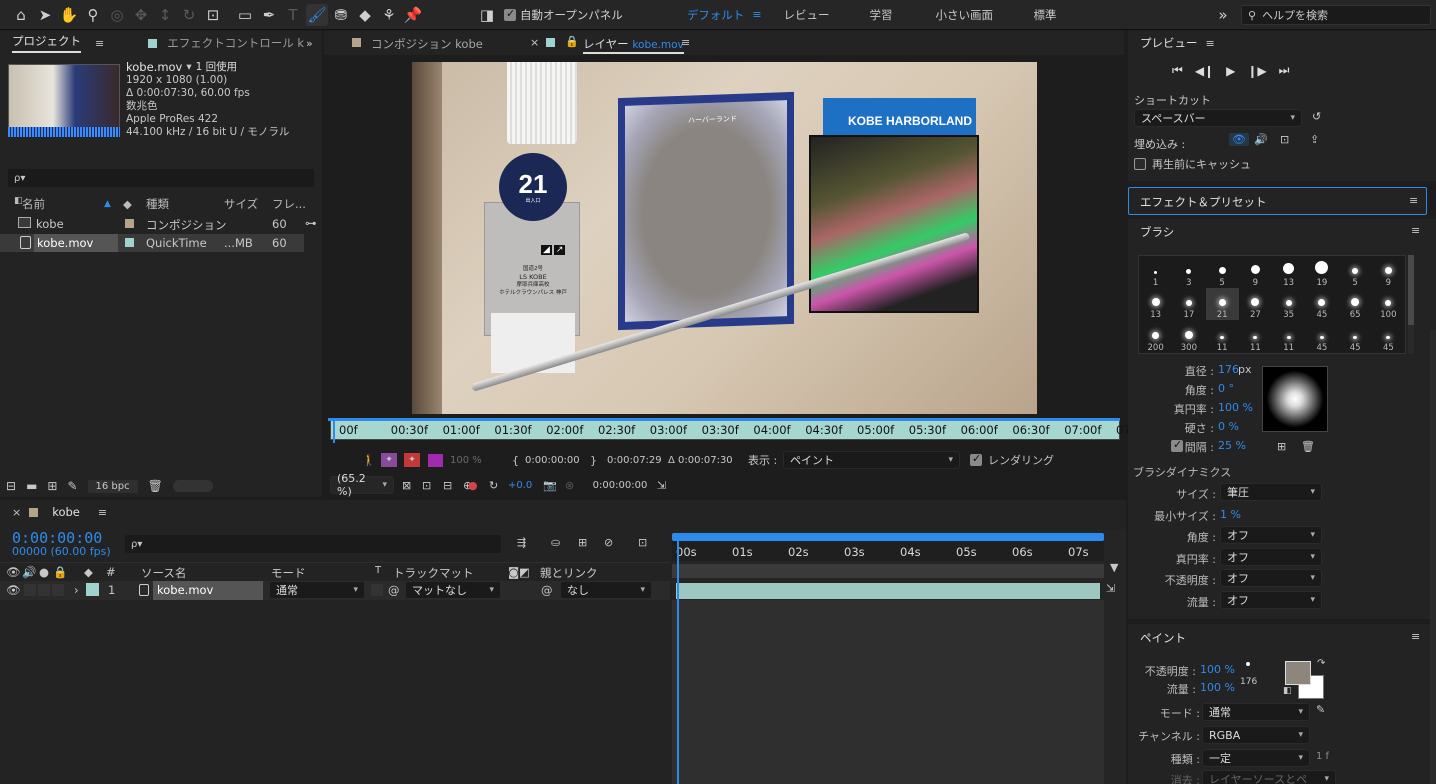 Image resolution: width=1436 pixels, height=784 pixels. What do you see at coordinates (52, 486) in the screenshot?
I see `new-composition-icon: ⊞` at bounding box center [52, 486].